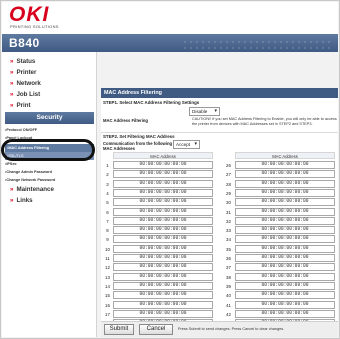 The width and height of the screenshot is (340, 339). What do you see at coordinates (228, 305) in the screenshot?
I see `row-number: 41` at bounding box center [228, 305].